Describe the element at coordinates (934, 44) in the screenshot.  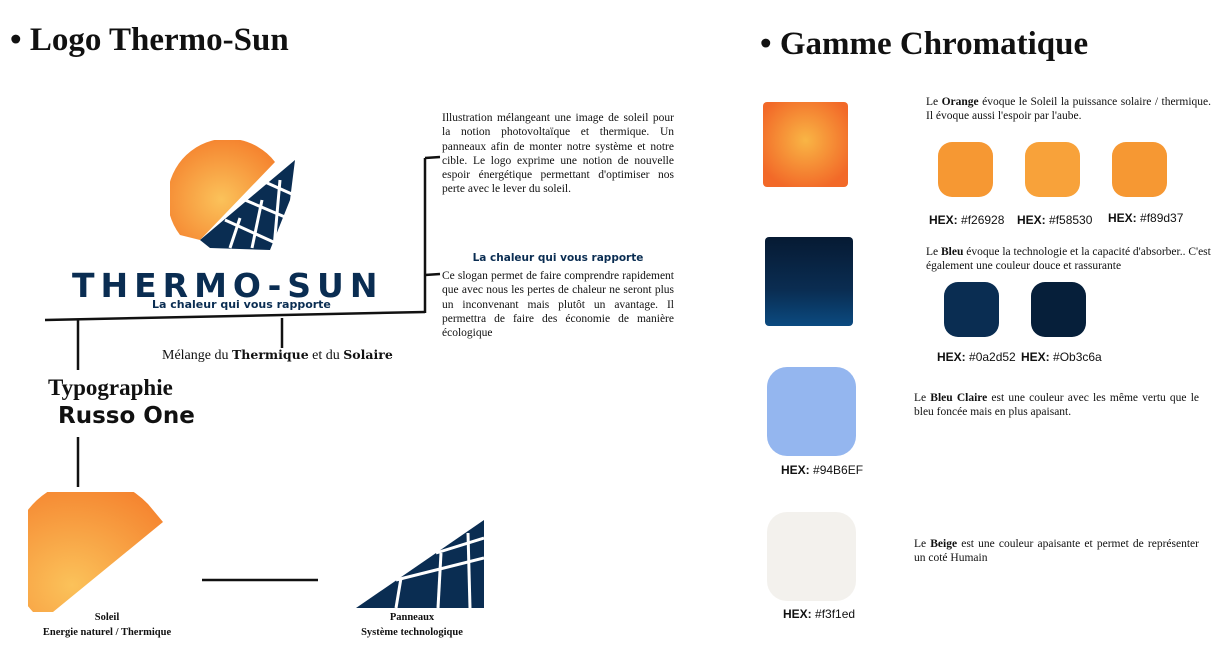
I see `chromatic-title-text: Gamme Chromatique` at that location.